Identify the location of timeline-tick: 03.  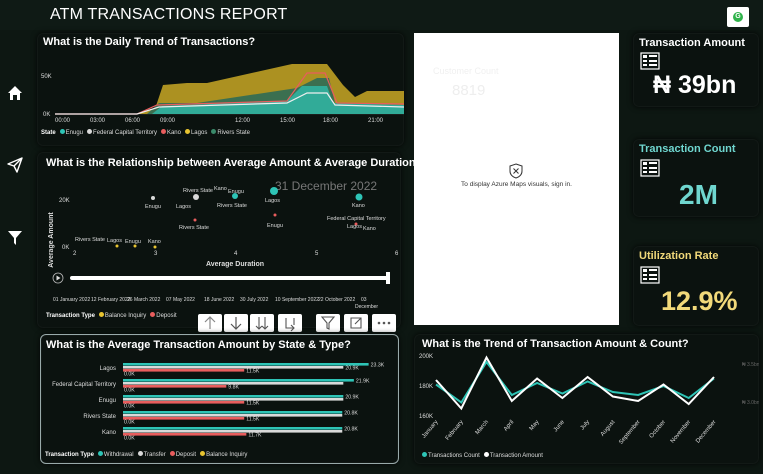
(364, 300).